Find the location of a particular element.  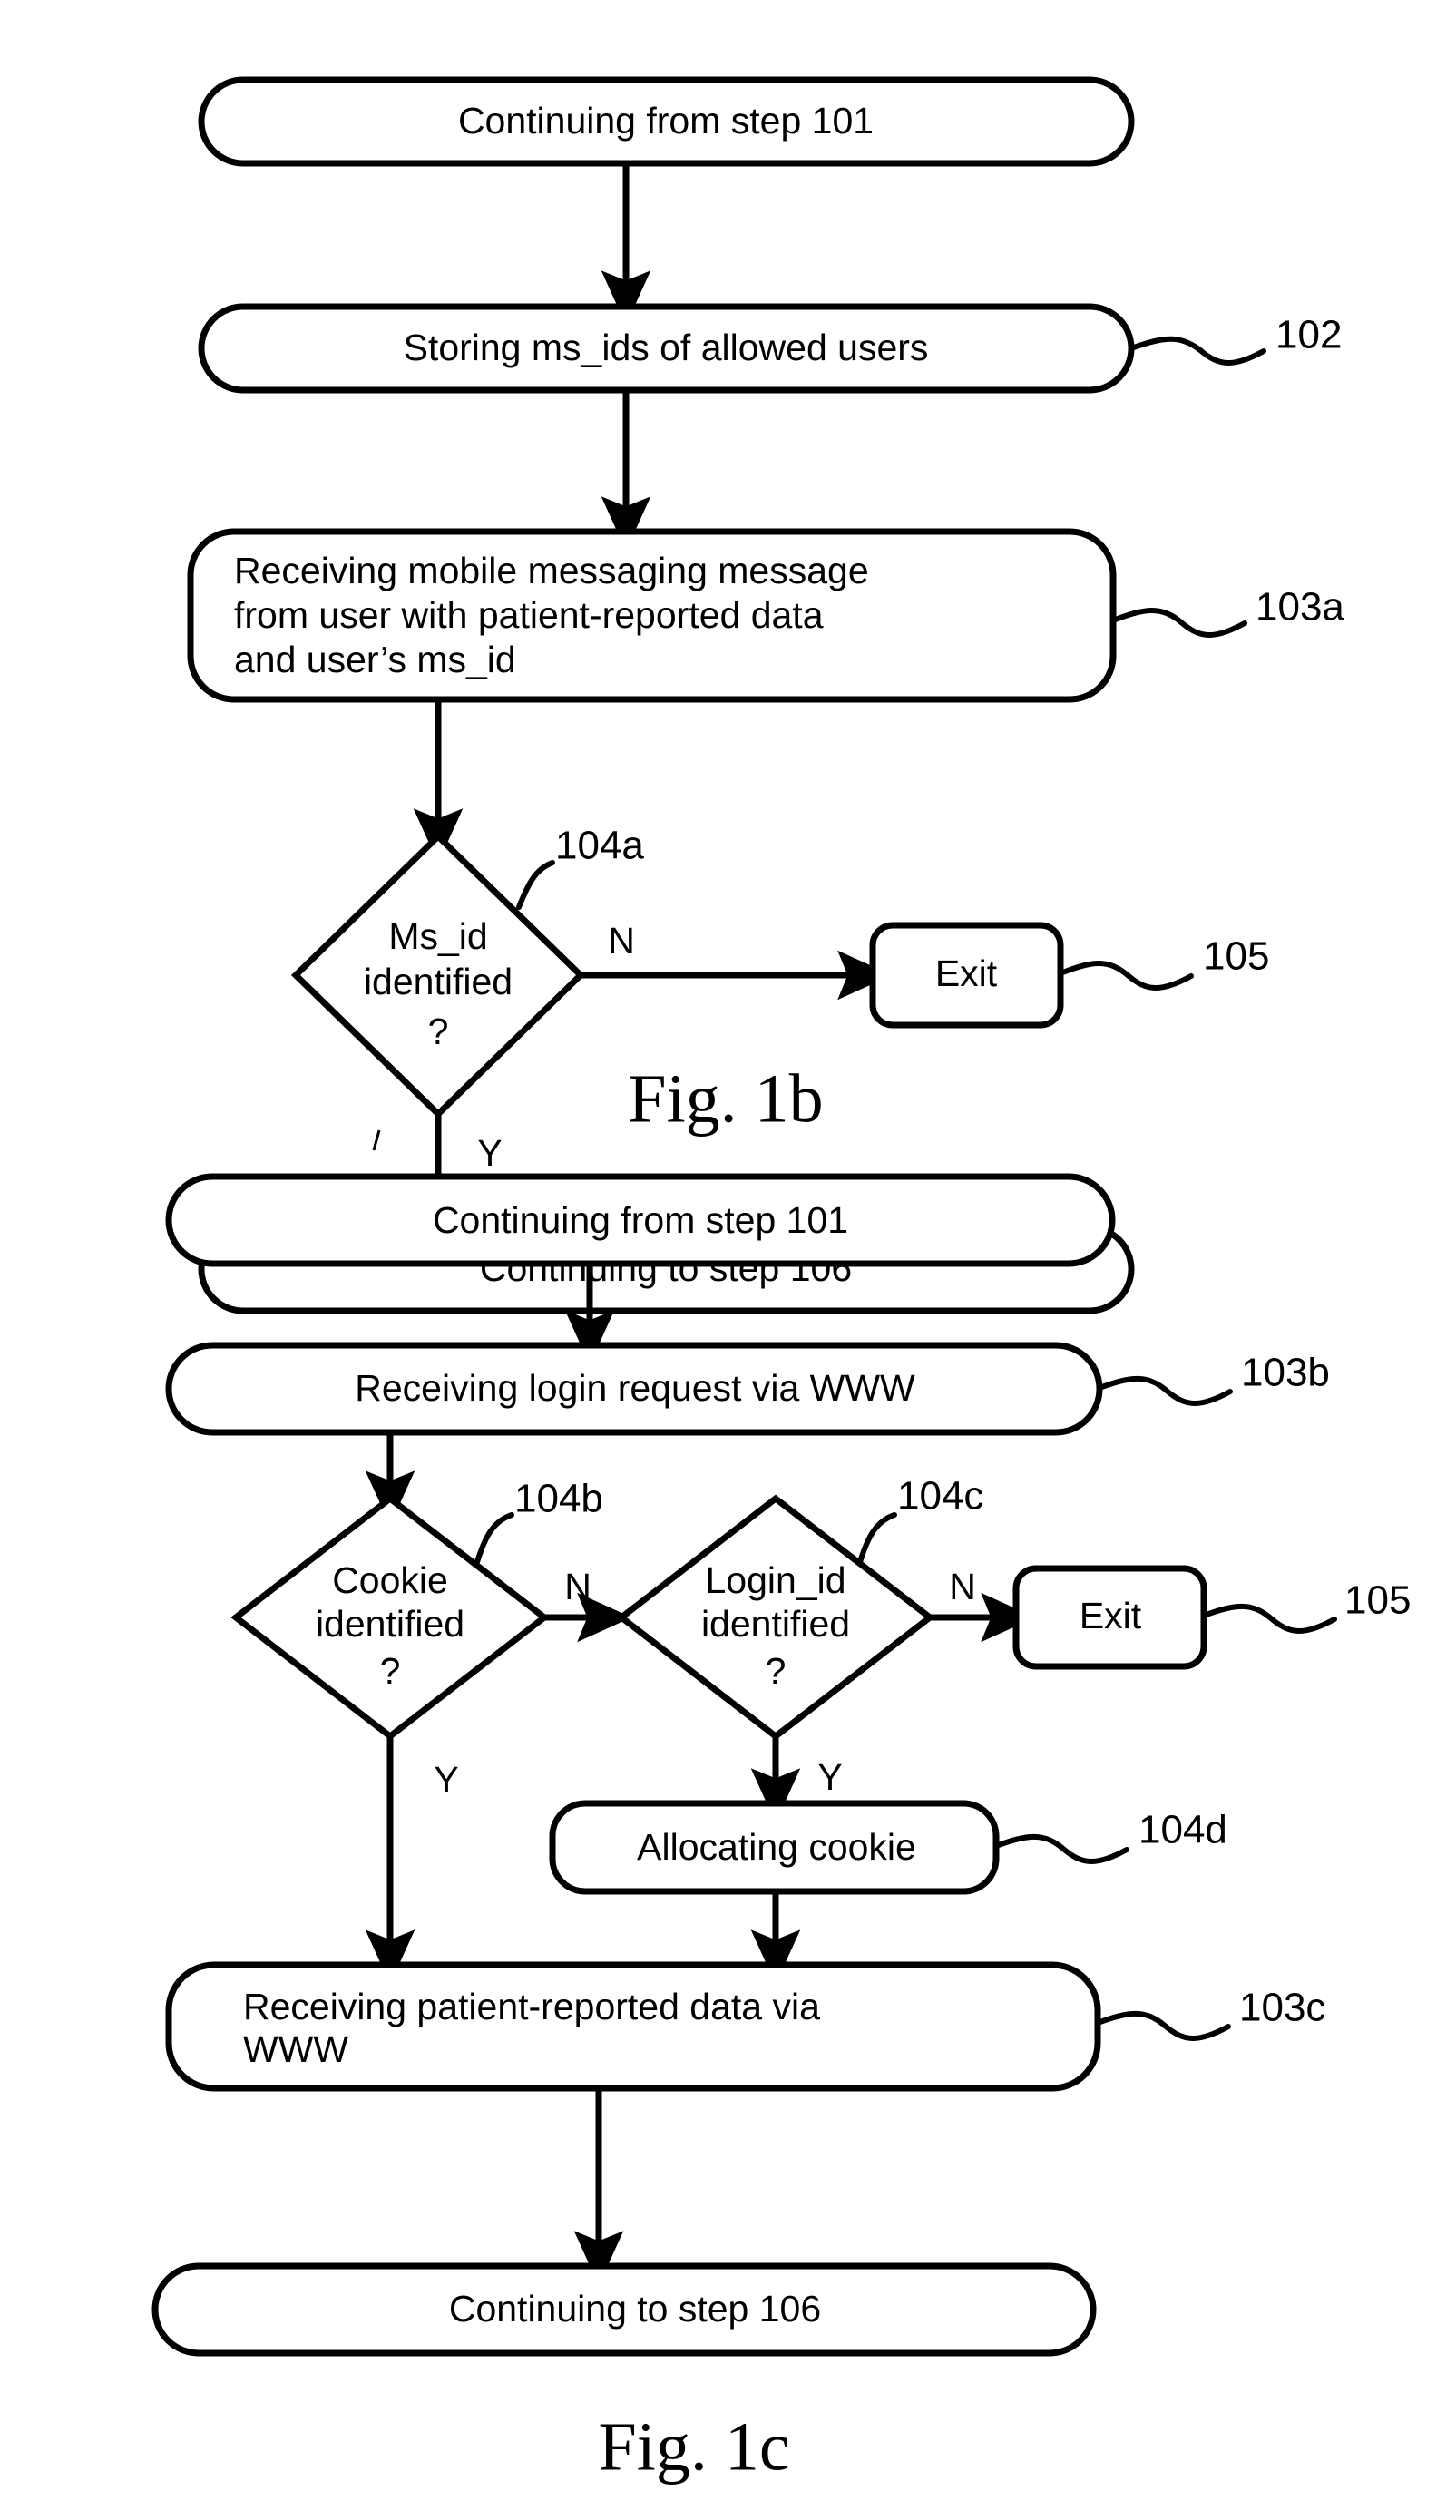

fig1b-diamond-104a-line-1: Ms_id is located at coordinates (438, 936).